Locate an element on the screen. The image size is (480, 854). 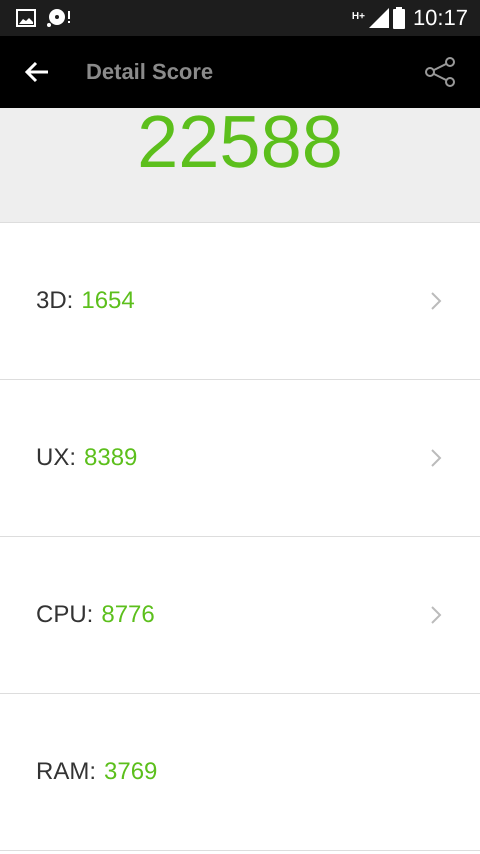
score-value: 3769 is located at coordinates (131, 772).